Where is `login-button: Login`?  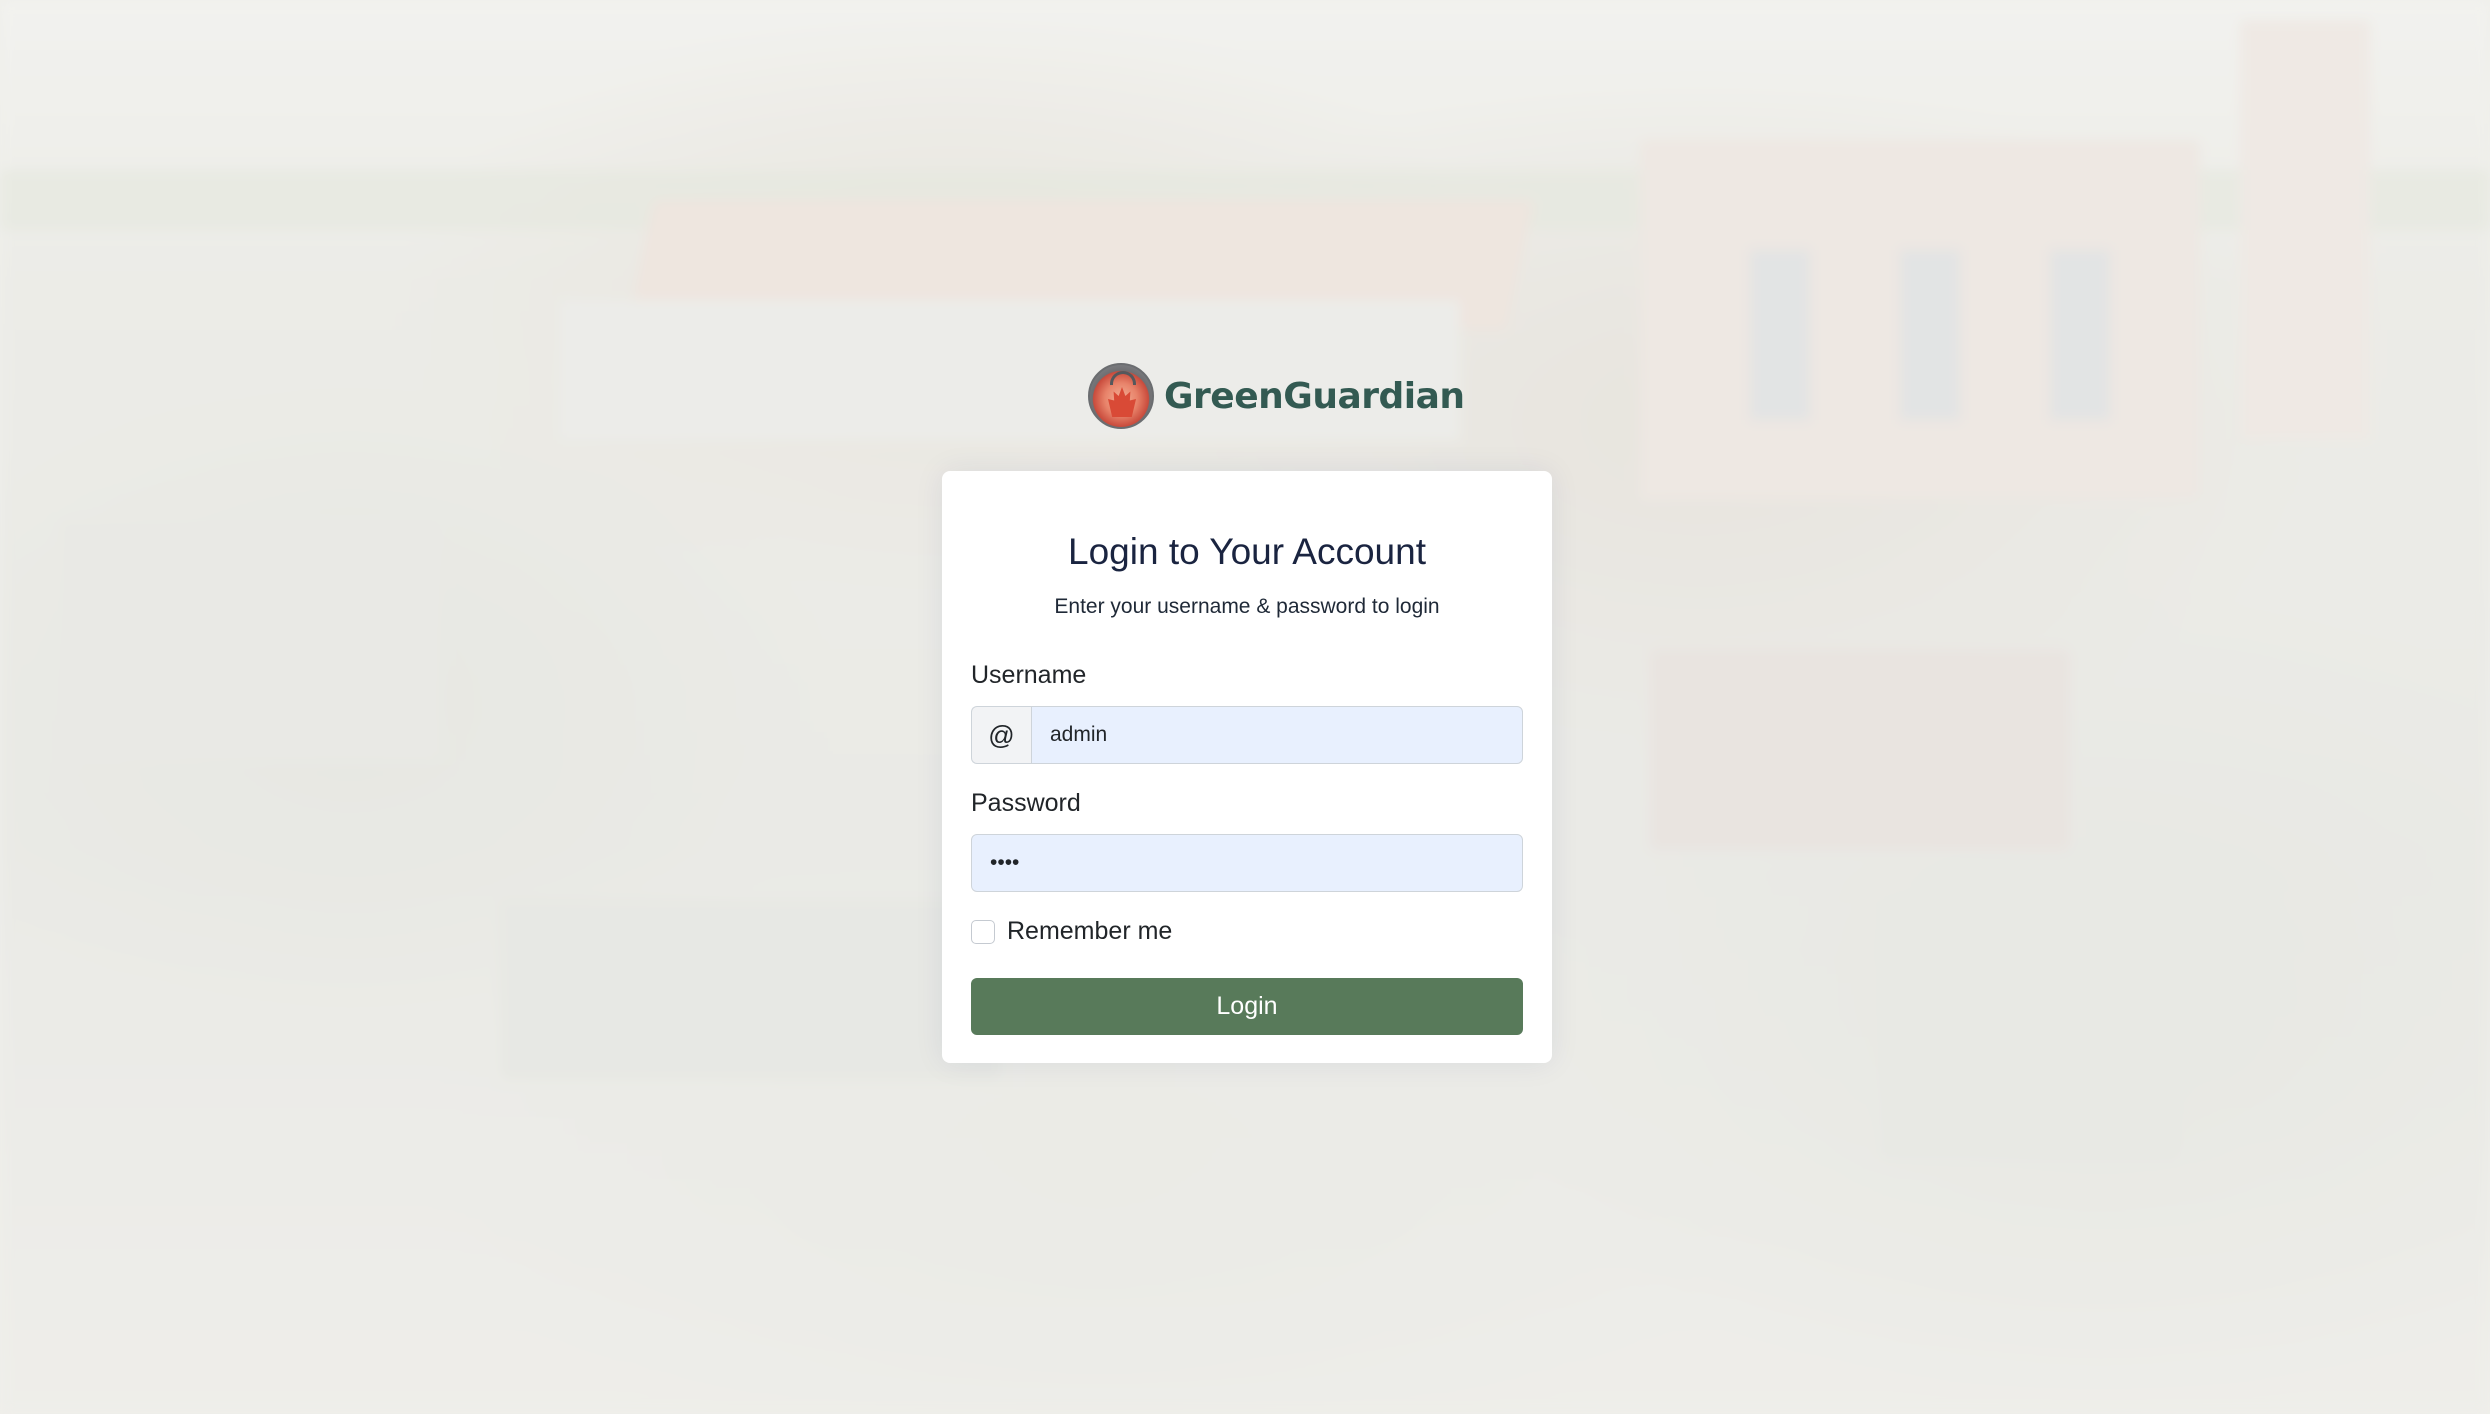
login-button: Login is located at coordinates (1247, 1006).